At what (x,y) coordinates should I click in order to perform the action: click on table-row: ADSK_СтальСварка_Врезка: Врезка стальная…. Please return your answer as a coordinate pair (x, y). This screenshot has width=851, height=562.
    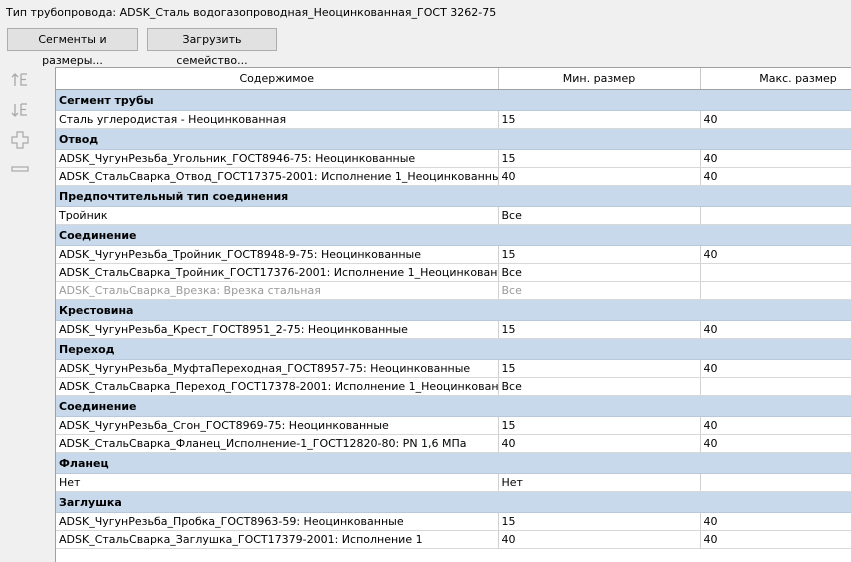
    Looking at the image, I should click on (453, 290).